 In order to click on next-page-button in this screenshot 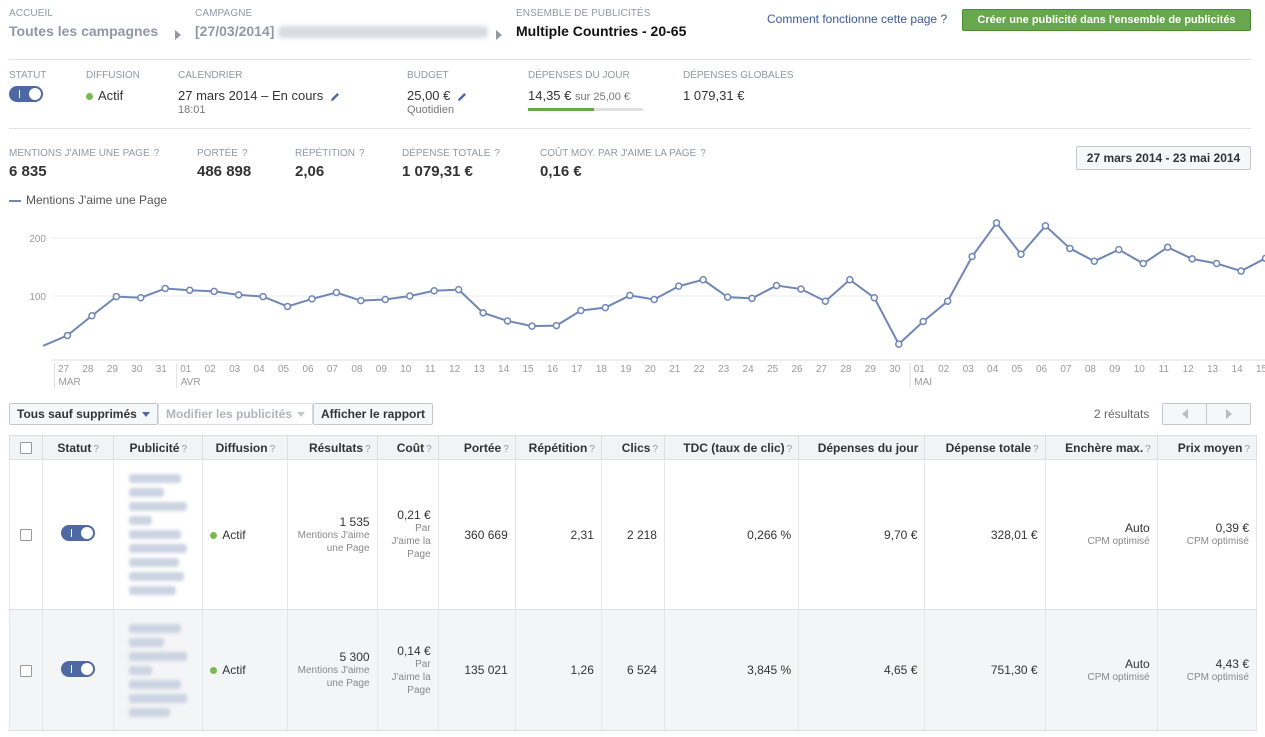, I will do `click(1228, 414)`.